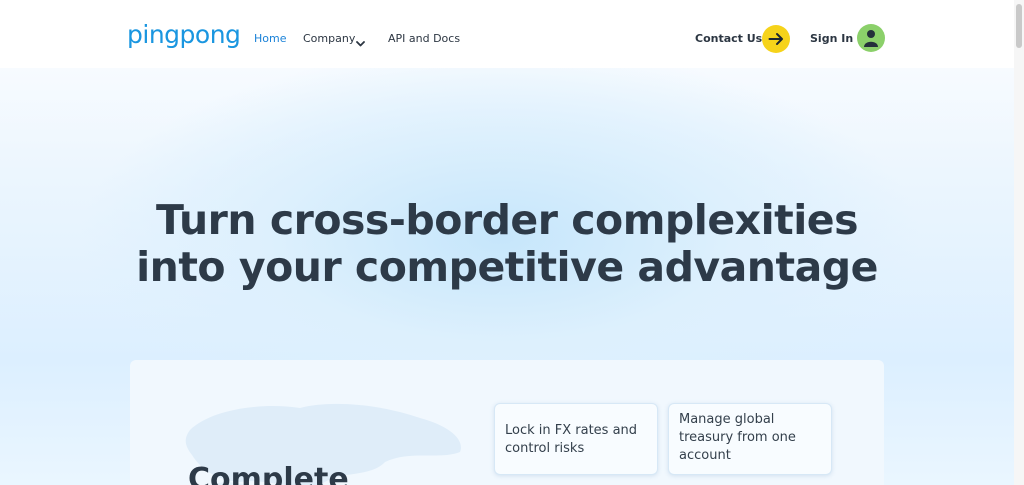 The width and height of the screenshot is (1024, 485). I want to click on card-title: Complete, so click(268, 473).